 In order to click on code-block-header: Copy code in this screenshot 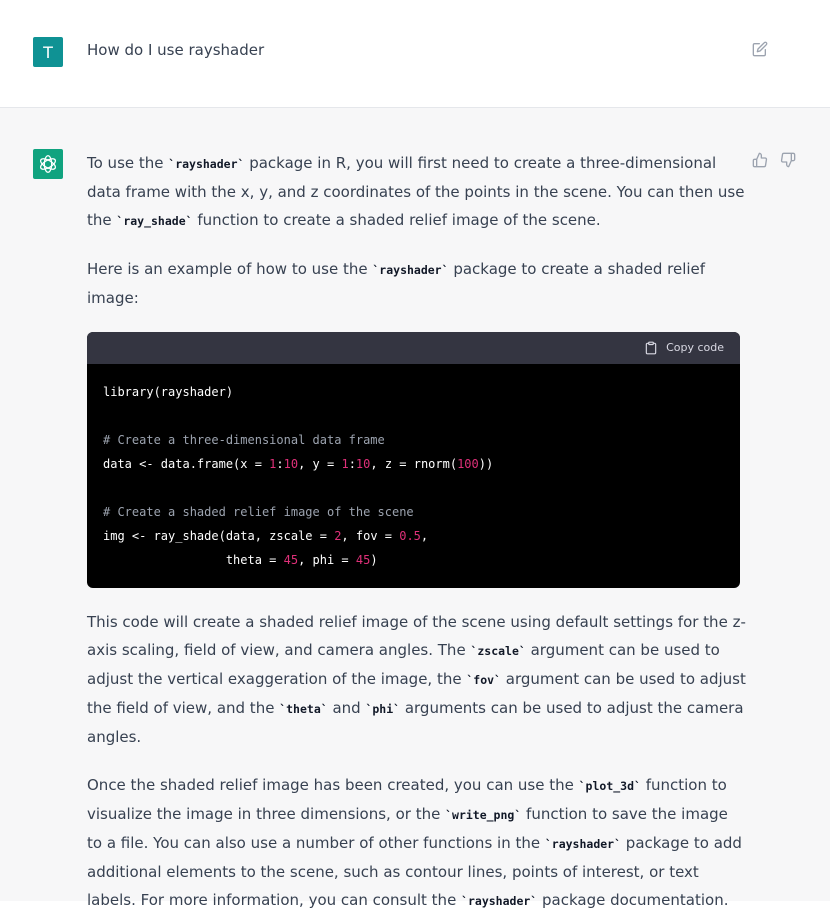, I will do `click(413, 348)`.